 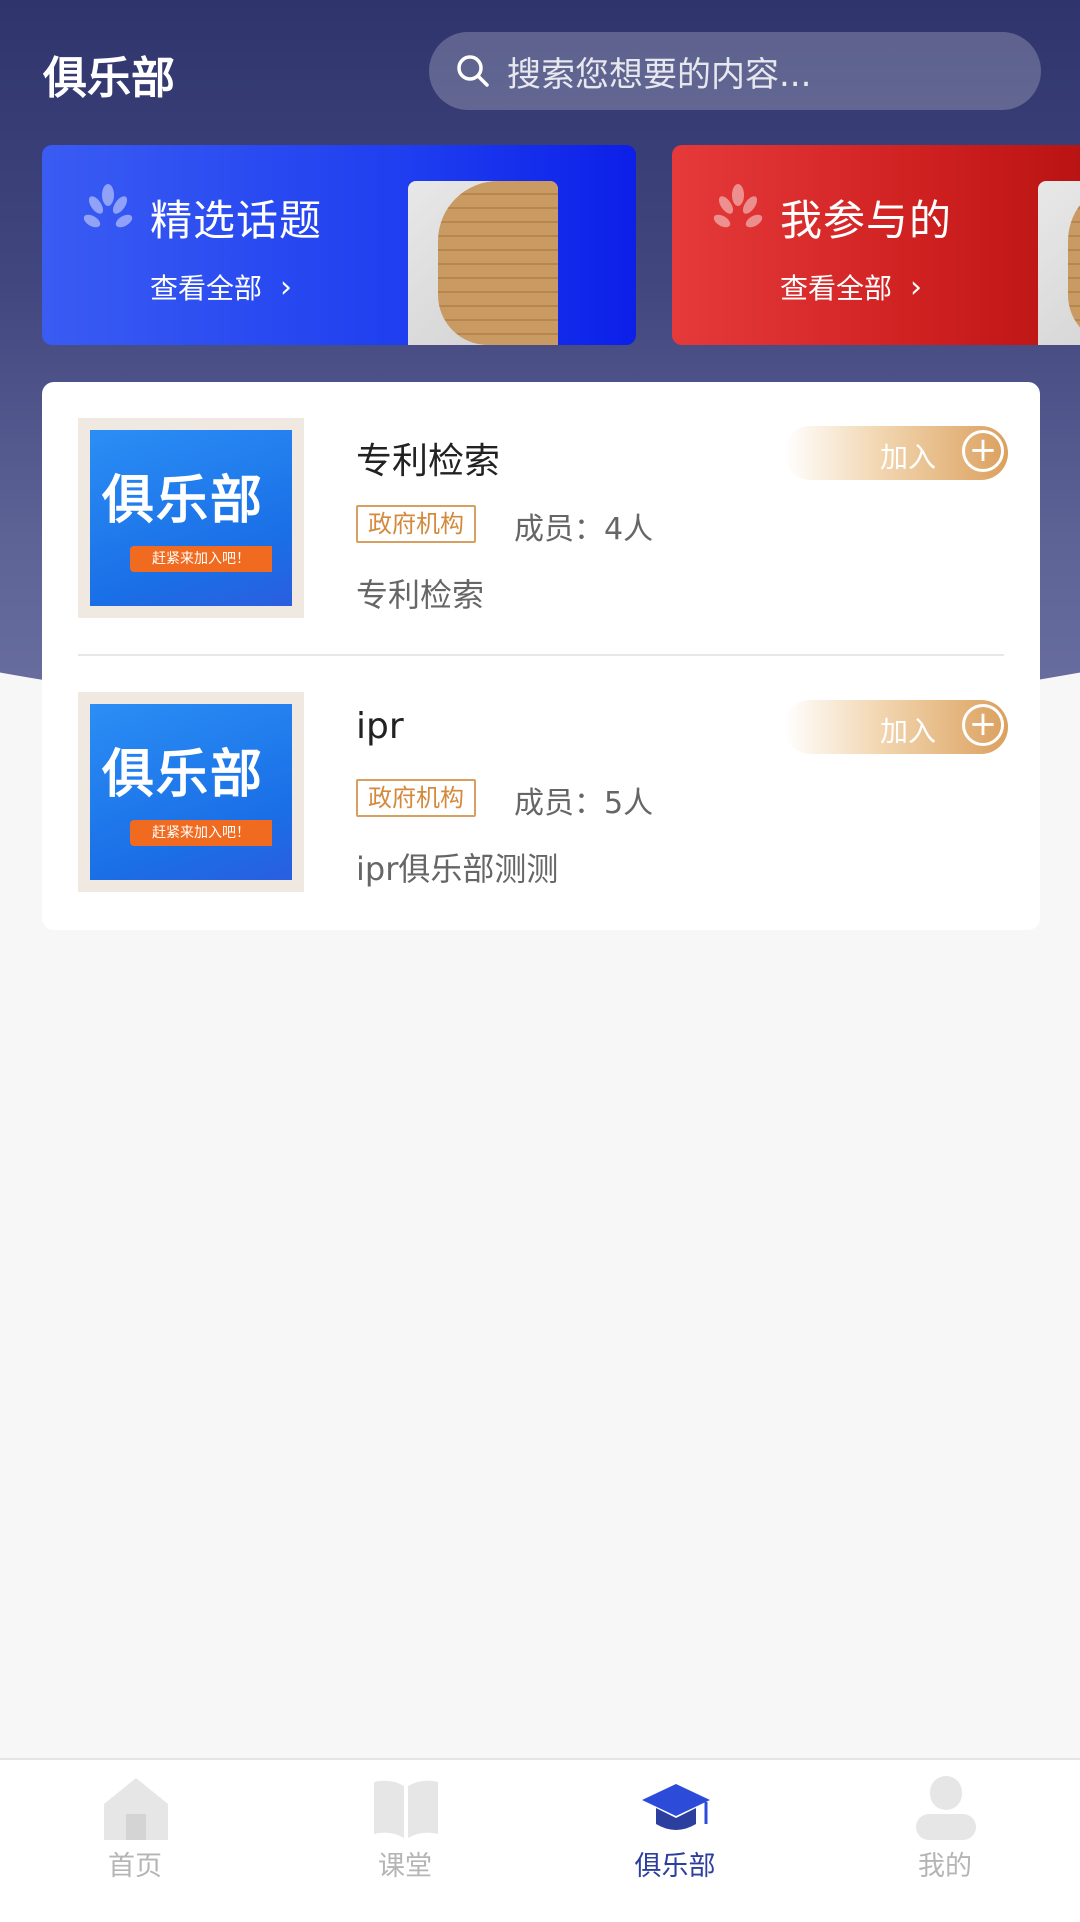 What do you see at coordinates (420, 595) in the screenshot?
I see `club-description: 专利检索` at bounding box center [420, 595].